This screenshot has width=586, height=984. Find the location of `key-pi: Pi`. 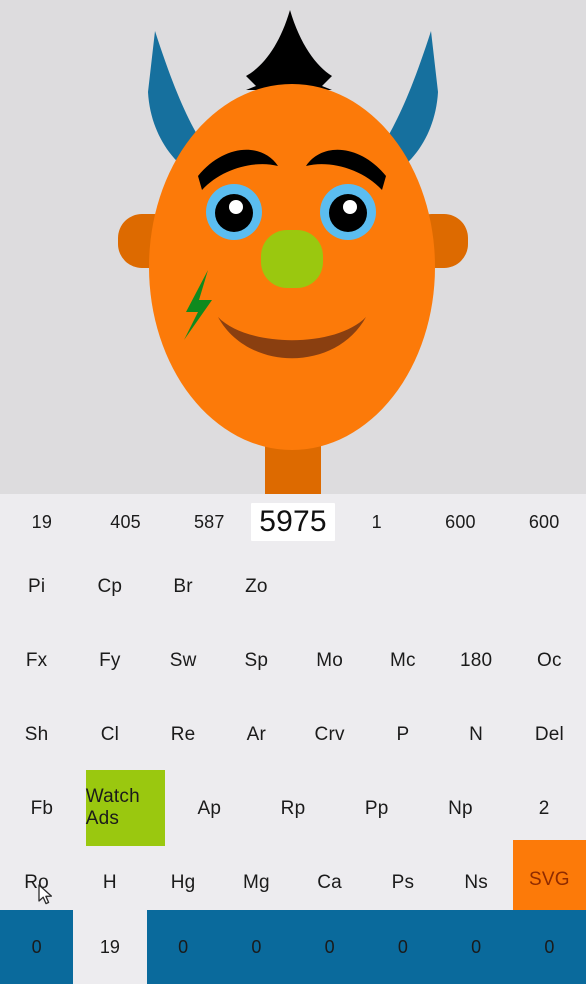

key-pi: Pi is located at coordinates (36, 587).